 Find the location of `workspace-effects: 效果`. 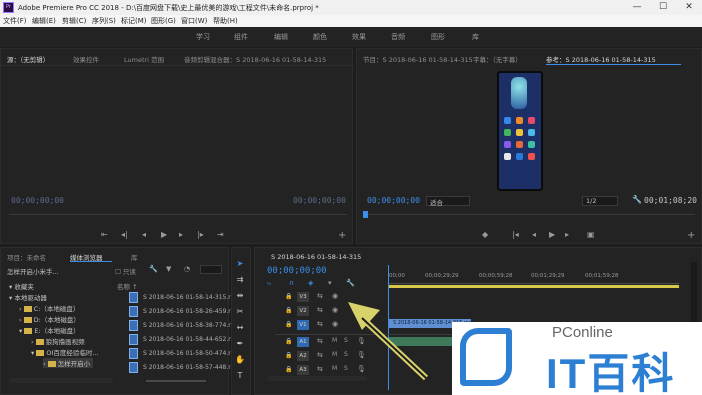

workspace-effects: 效果 is located at coordinates (359, 37).